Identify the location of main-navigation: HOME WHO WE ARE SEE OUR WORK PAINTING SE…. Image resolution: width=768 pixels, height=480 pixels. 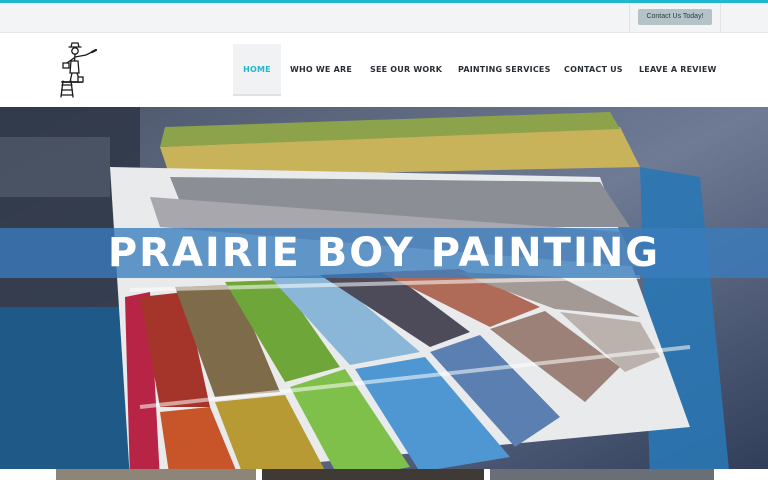
(384, 70).